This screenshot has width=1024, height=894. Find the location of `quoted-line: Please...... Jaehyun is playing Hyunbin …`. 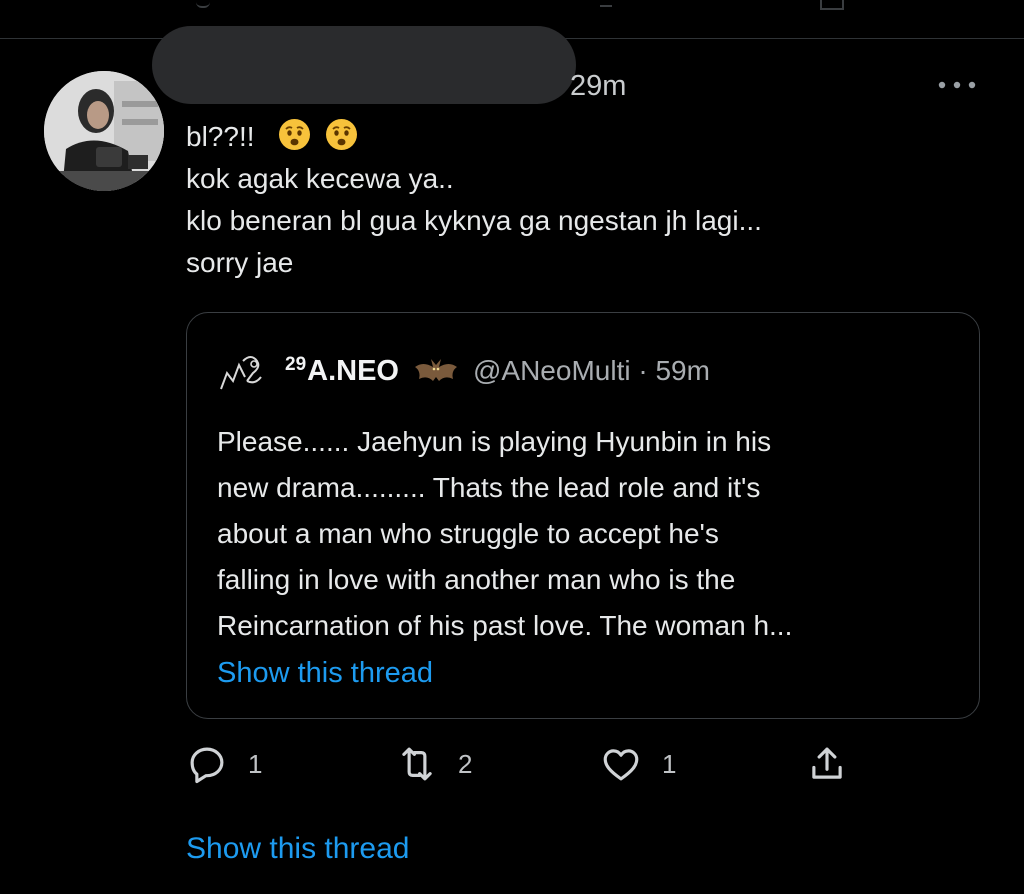

quoted-line: Please...... Jaehyun is playing Hyunbin … is located at coordinates (494, 441).